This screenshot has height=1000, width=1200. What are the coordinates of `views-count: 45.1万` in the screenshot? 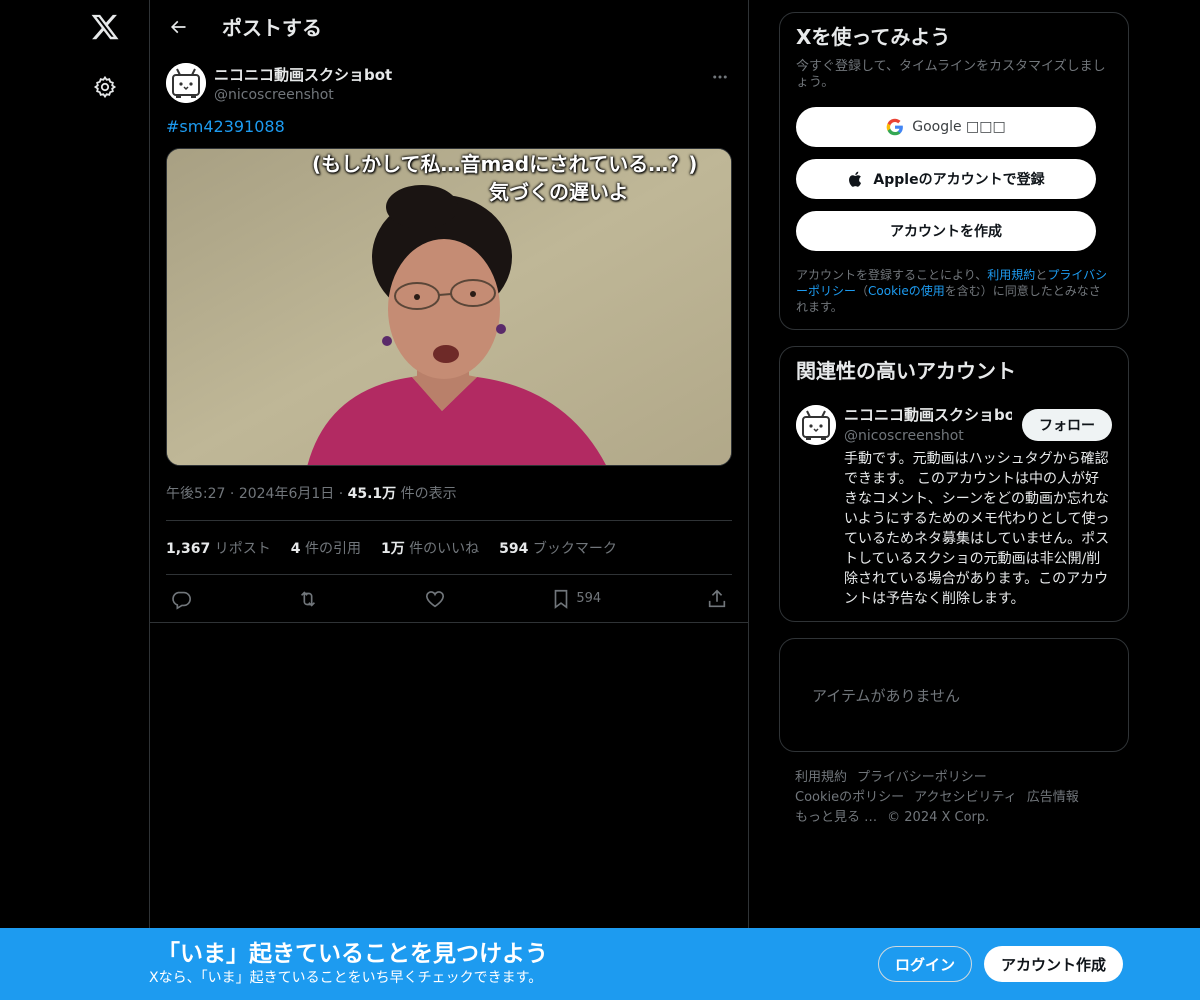 It's located at (372, 494).